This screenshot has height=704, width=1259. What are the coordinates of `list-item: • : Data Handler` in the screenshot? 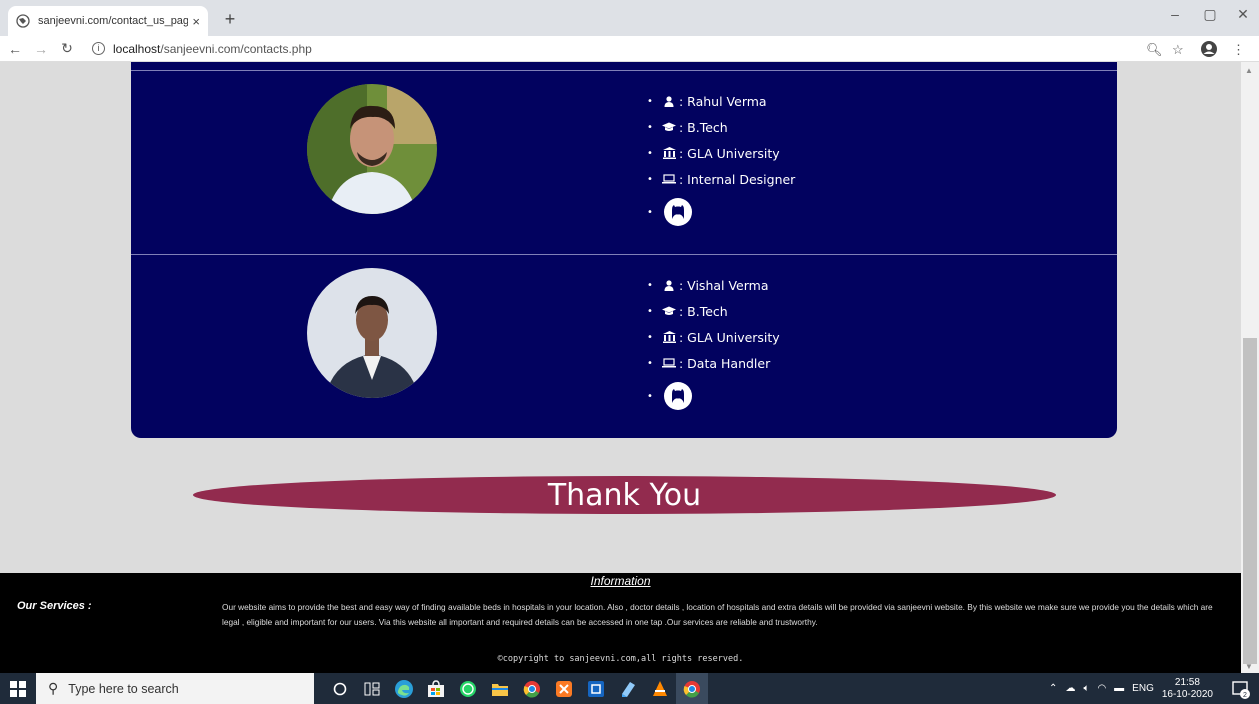 It's located at (709, 363).